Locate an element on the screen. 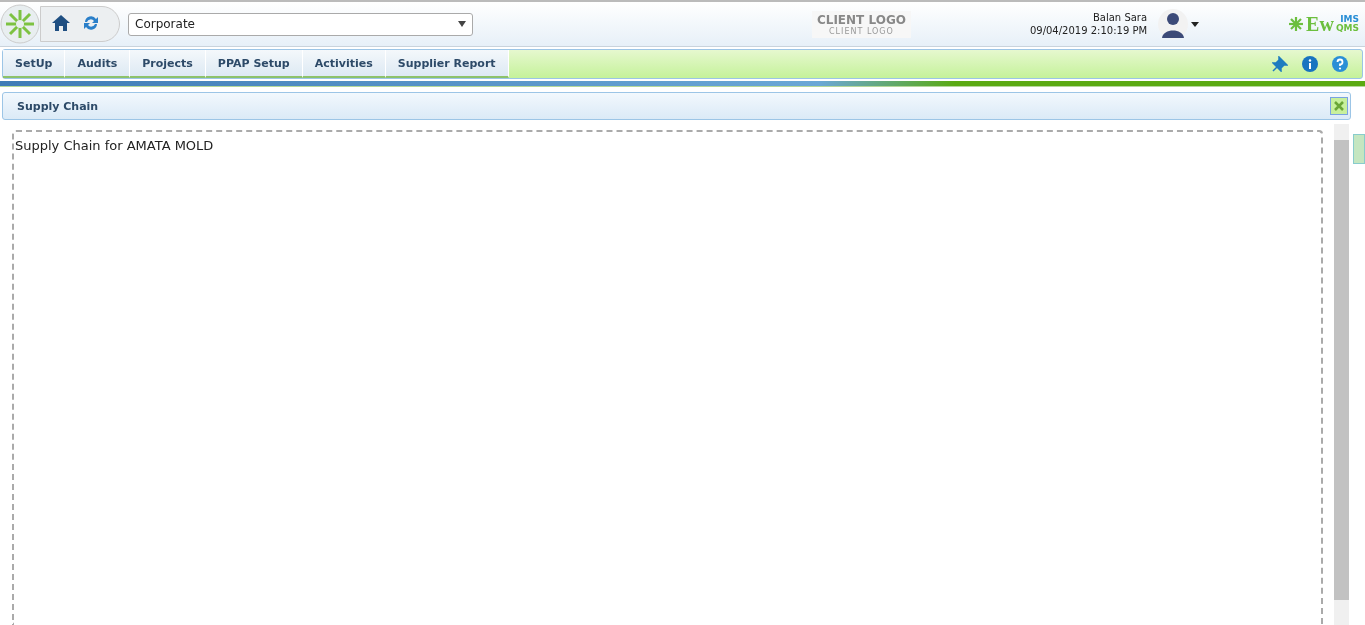 Image resolution: width=1365 pixels, height=625 pixels. dropdown-arrow-icon is located at coordinates (462, 24).